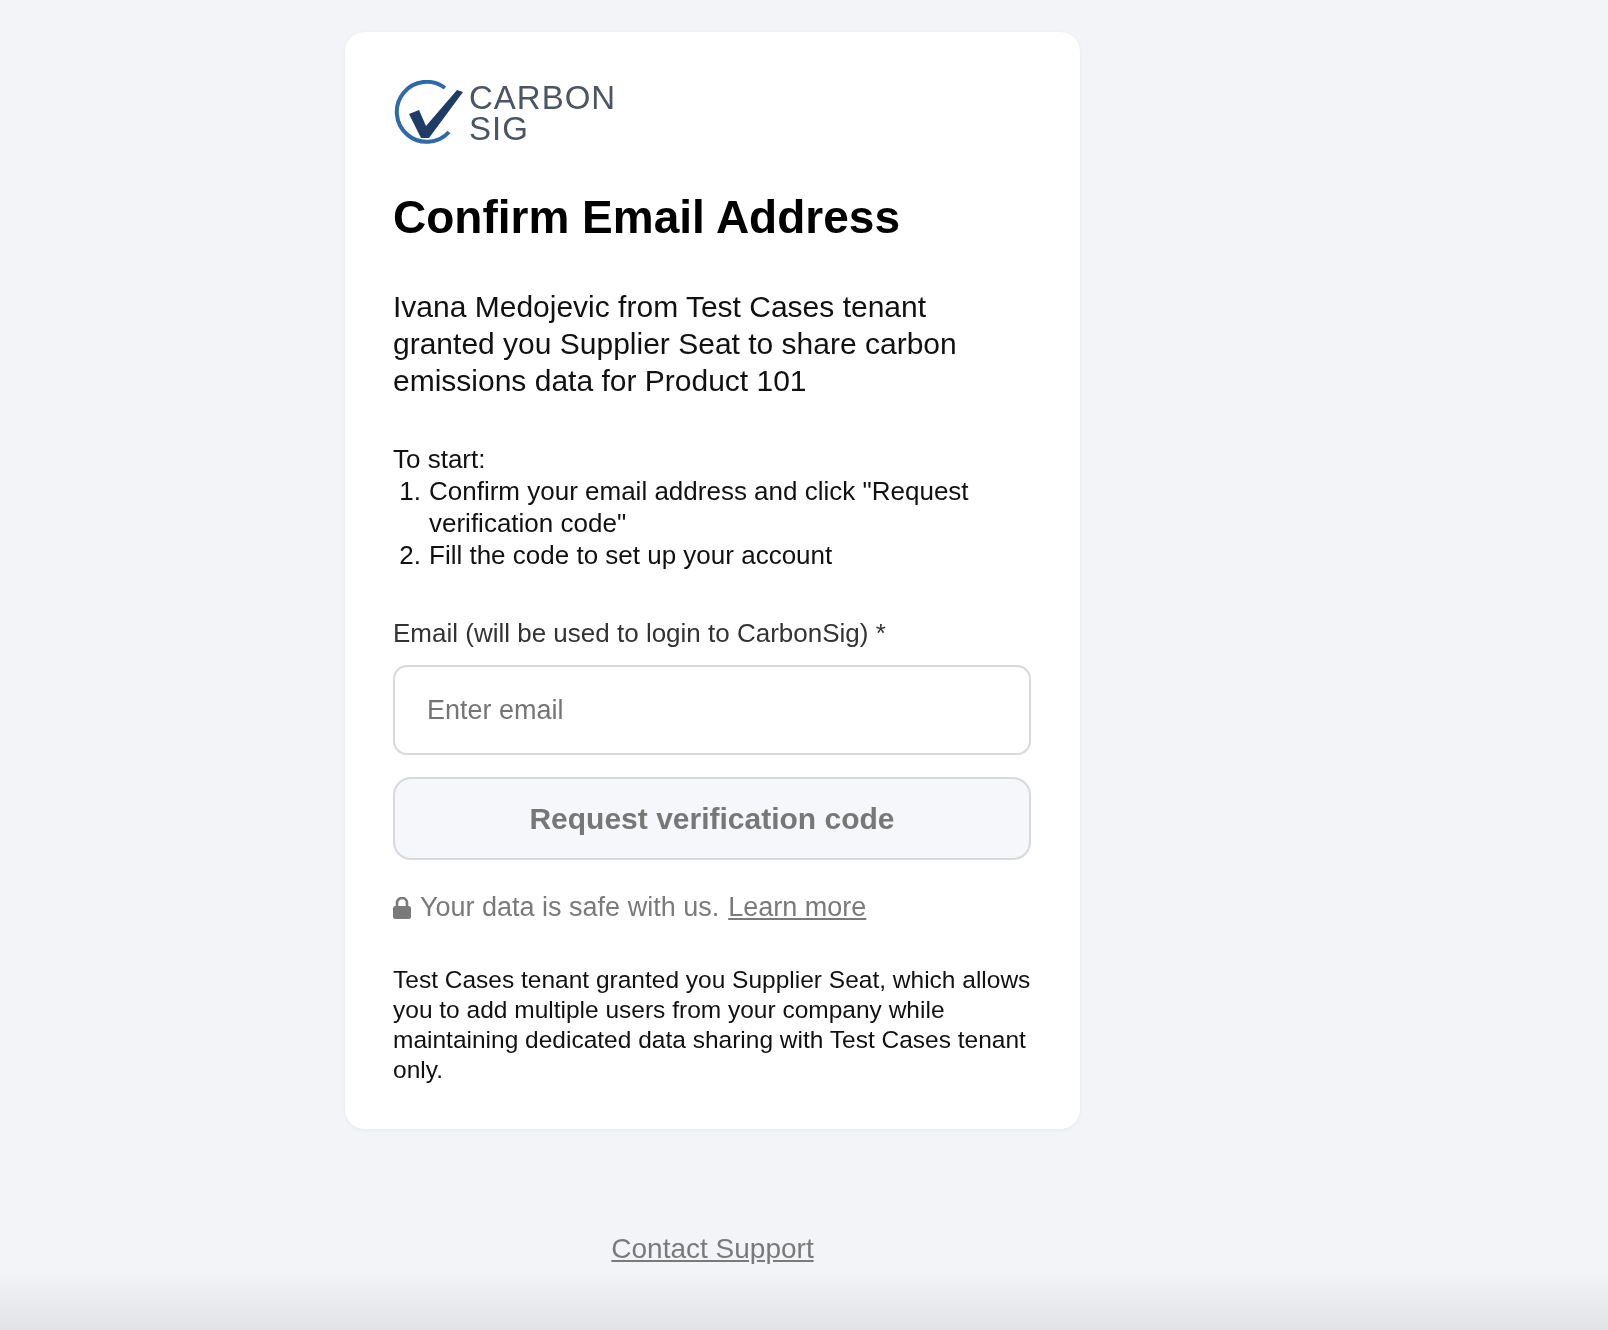 Image resolution: width=1608 pixels, height=1330 pixels. I want to click on footnote-text: Test Cases tenant granted you Supplier Seat, which allows you to add multiple users from your company while maintaining dedicated data sharing with Test Cases tenant only., so click(712, 1025).